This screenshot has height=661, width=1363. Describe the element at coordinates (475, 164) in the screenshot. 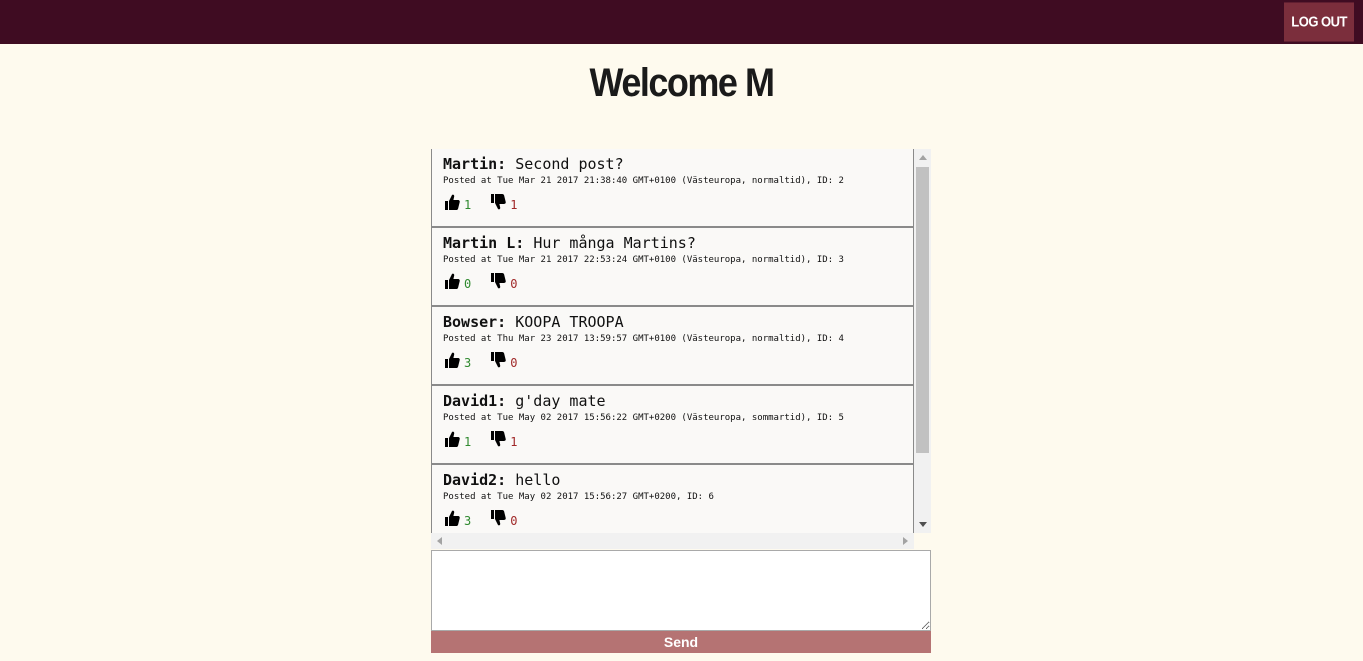

I see `post-author: Martin:` at that location.